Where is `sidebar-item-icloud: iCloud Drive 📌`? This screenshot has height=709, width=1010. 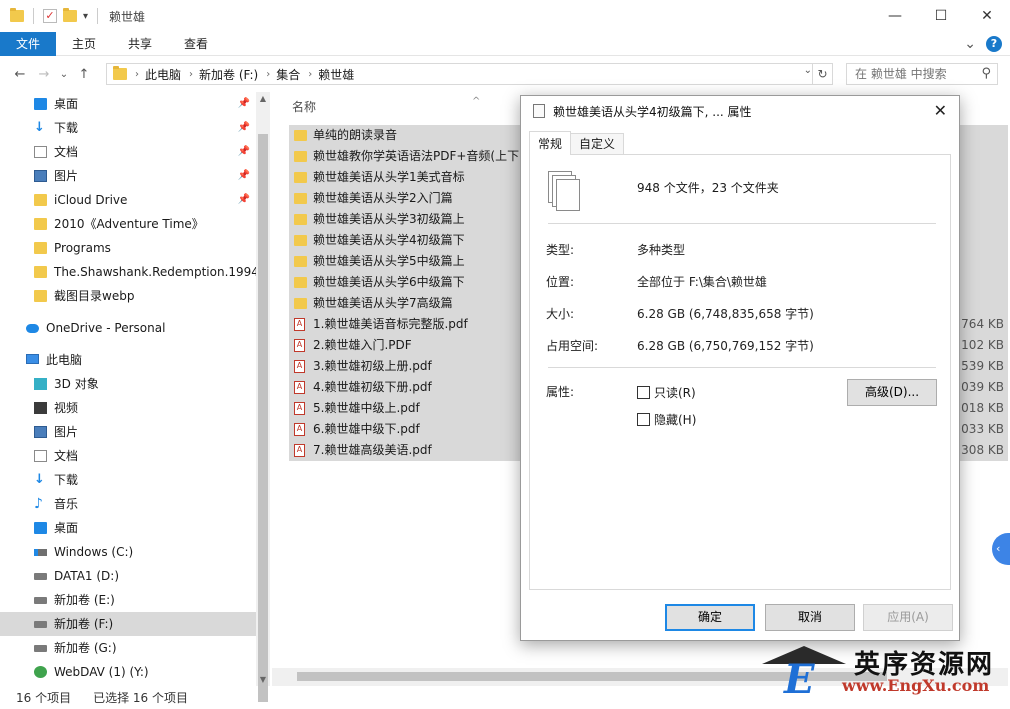 sidebar-item-icloud: iCloud Drive 📌 is located at coordinates (128, 200).